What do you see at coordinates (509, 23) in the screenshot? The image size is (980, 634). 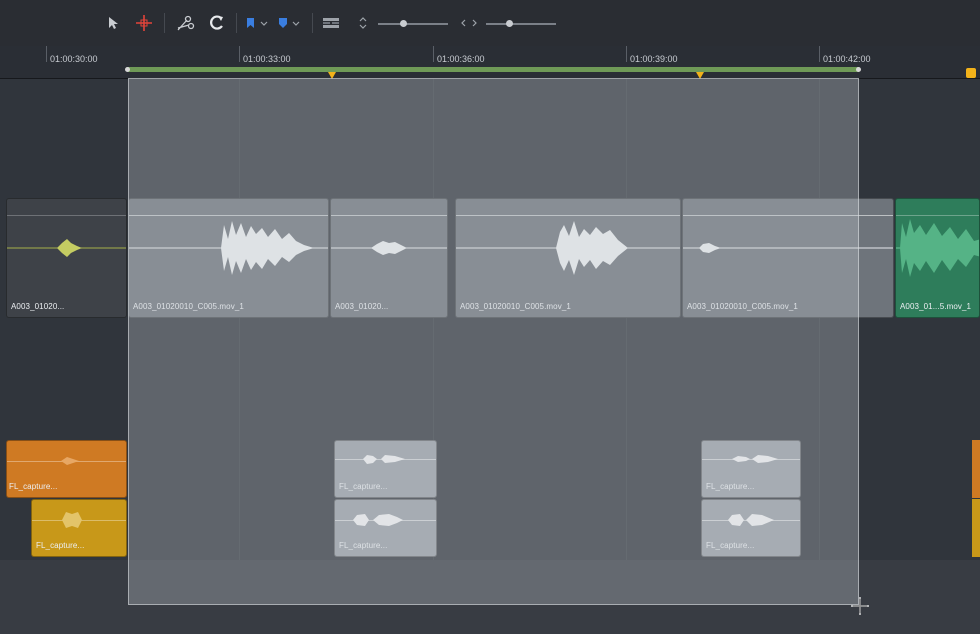 I see `zoom-slider-knob` at bounding box center [509, 23].